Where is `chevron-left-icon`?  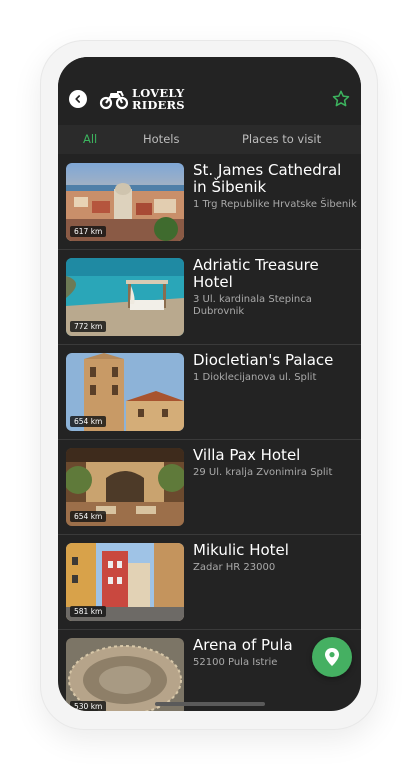
chevron-left-icon is located at coordinates (77, 99).